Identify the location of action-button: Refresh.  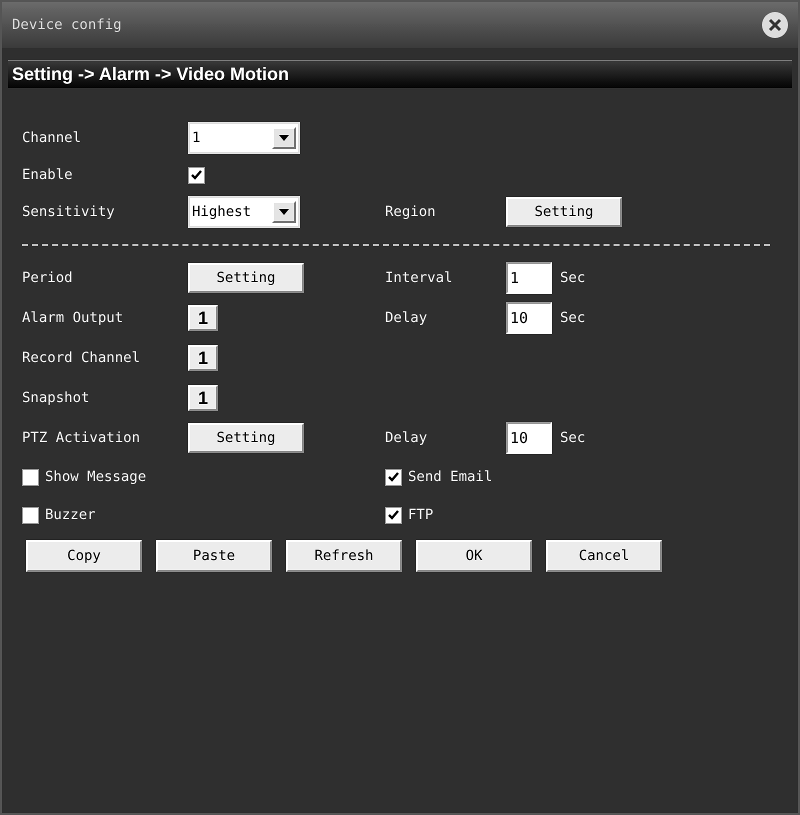
(344, 556).